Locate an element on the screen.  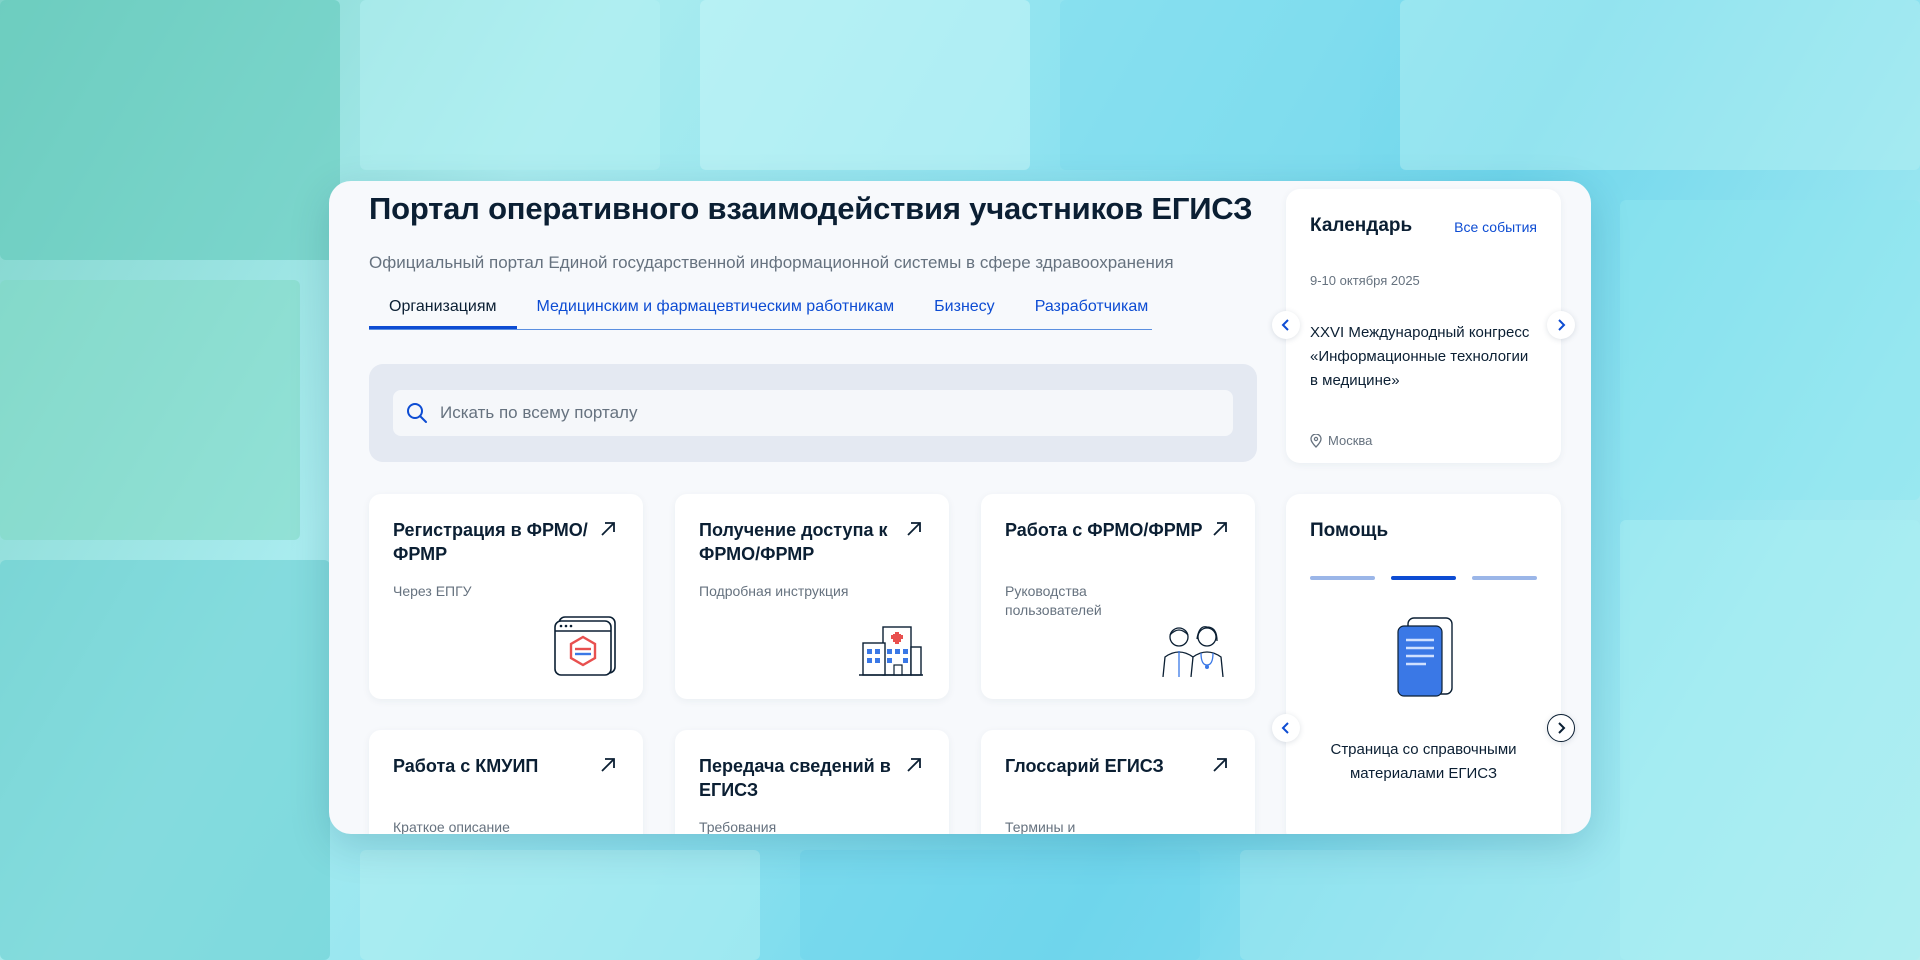
calendar-next-button is located at coordinates (1561, 325).